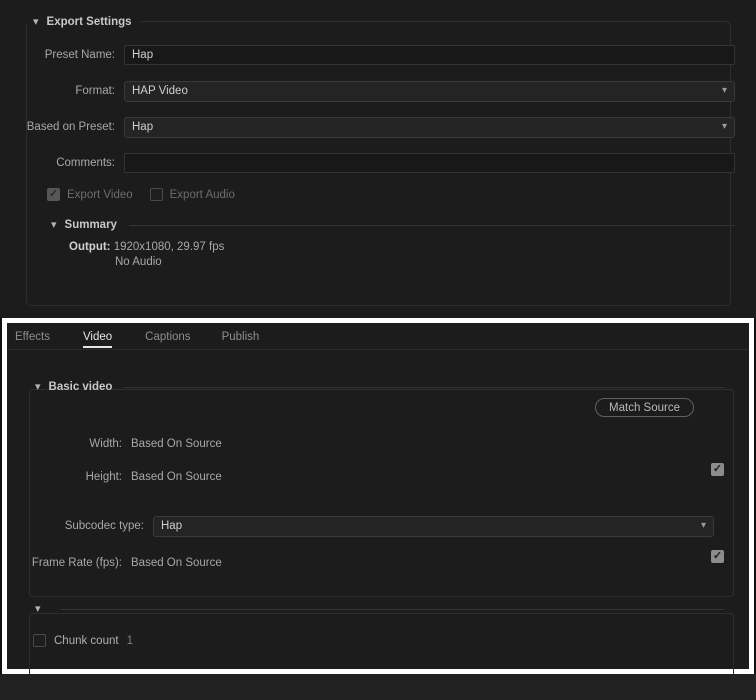 This screenshot has height=700, width=756. What do you see at coordinates (105, 444) in the screenshot?
I see `width-label: Width:` at bounding box center [105, 444].